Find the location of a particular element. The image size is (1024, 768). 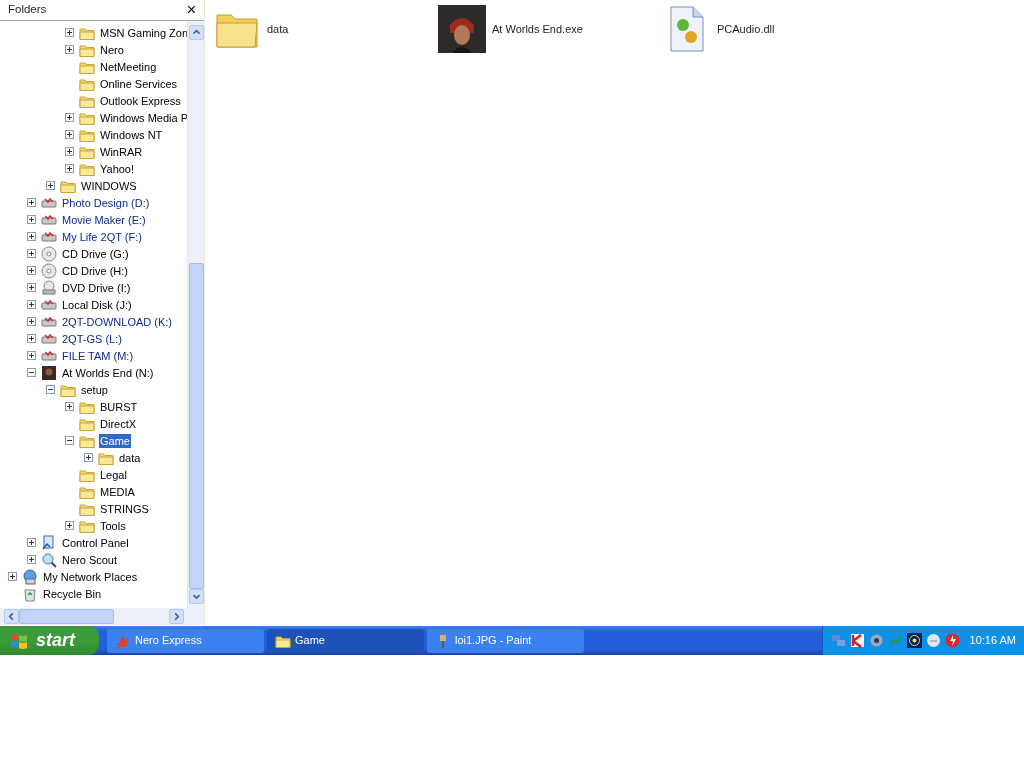

vertical-scrollbar is located at coordinates (195, 314).